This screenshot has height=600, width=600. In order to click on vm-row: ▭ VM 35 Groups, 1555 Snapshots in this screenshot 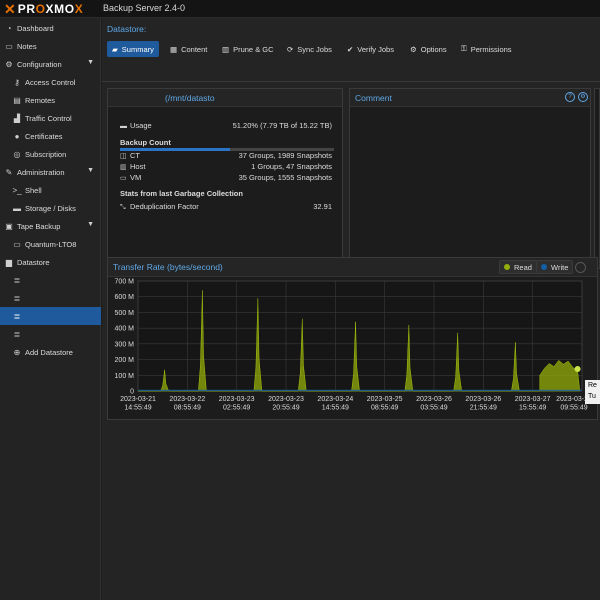, I will do `click(226, 178)`.